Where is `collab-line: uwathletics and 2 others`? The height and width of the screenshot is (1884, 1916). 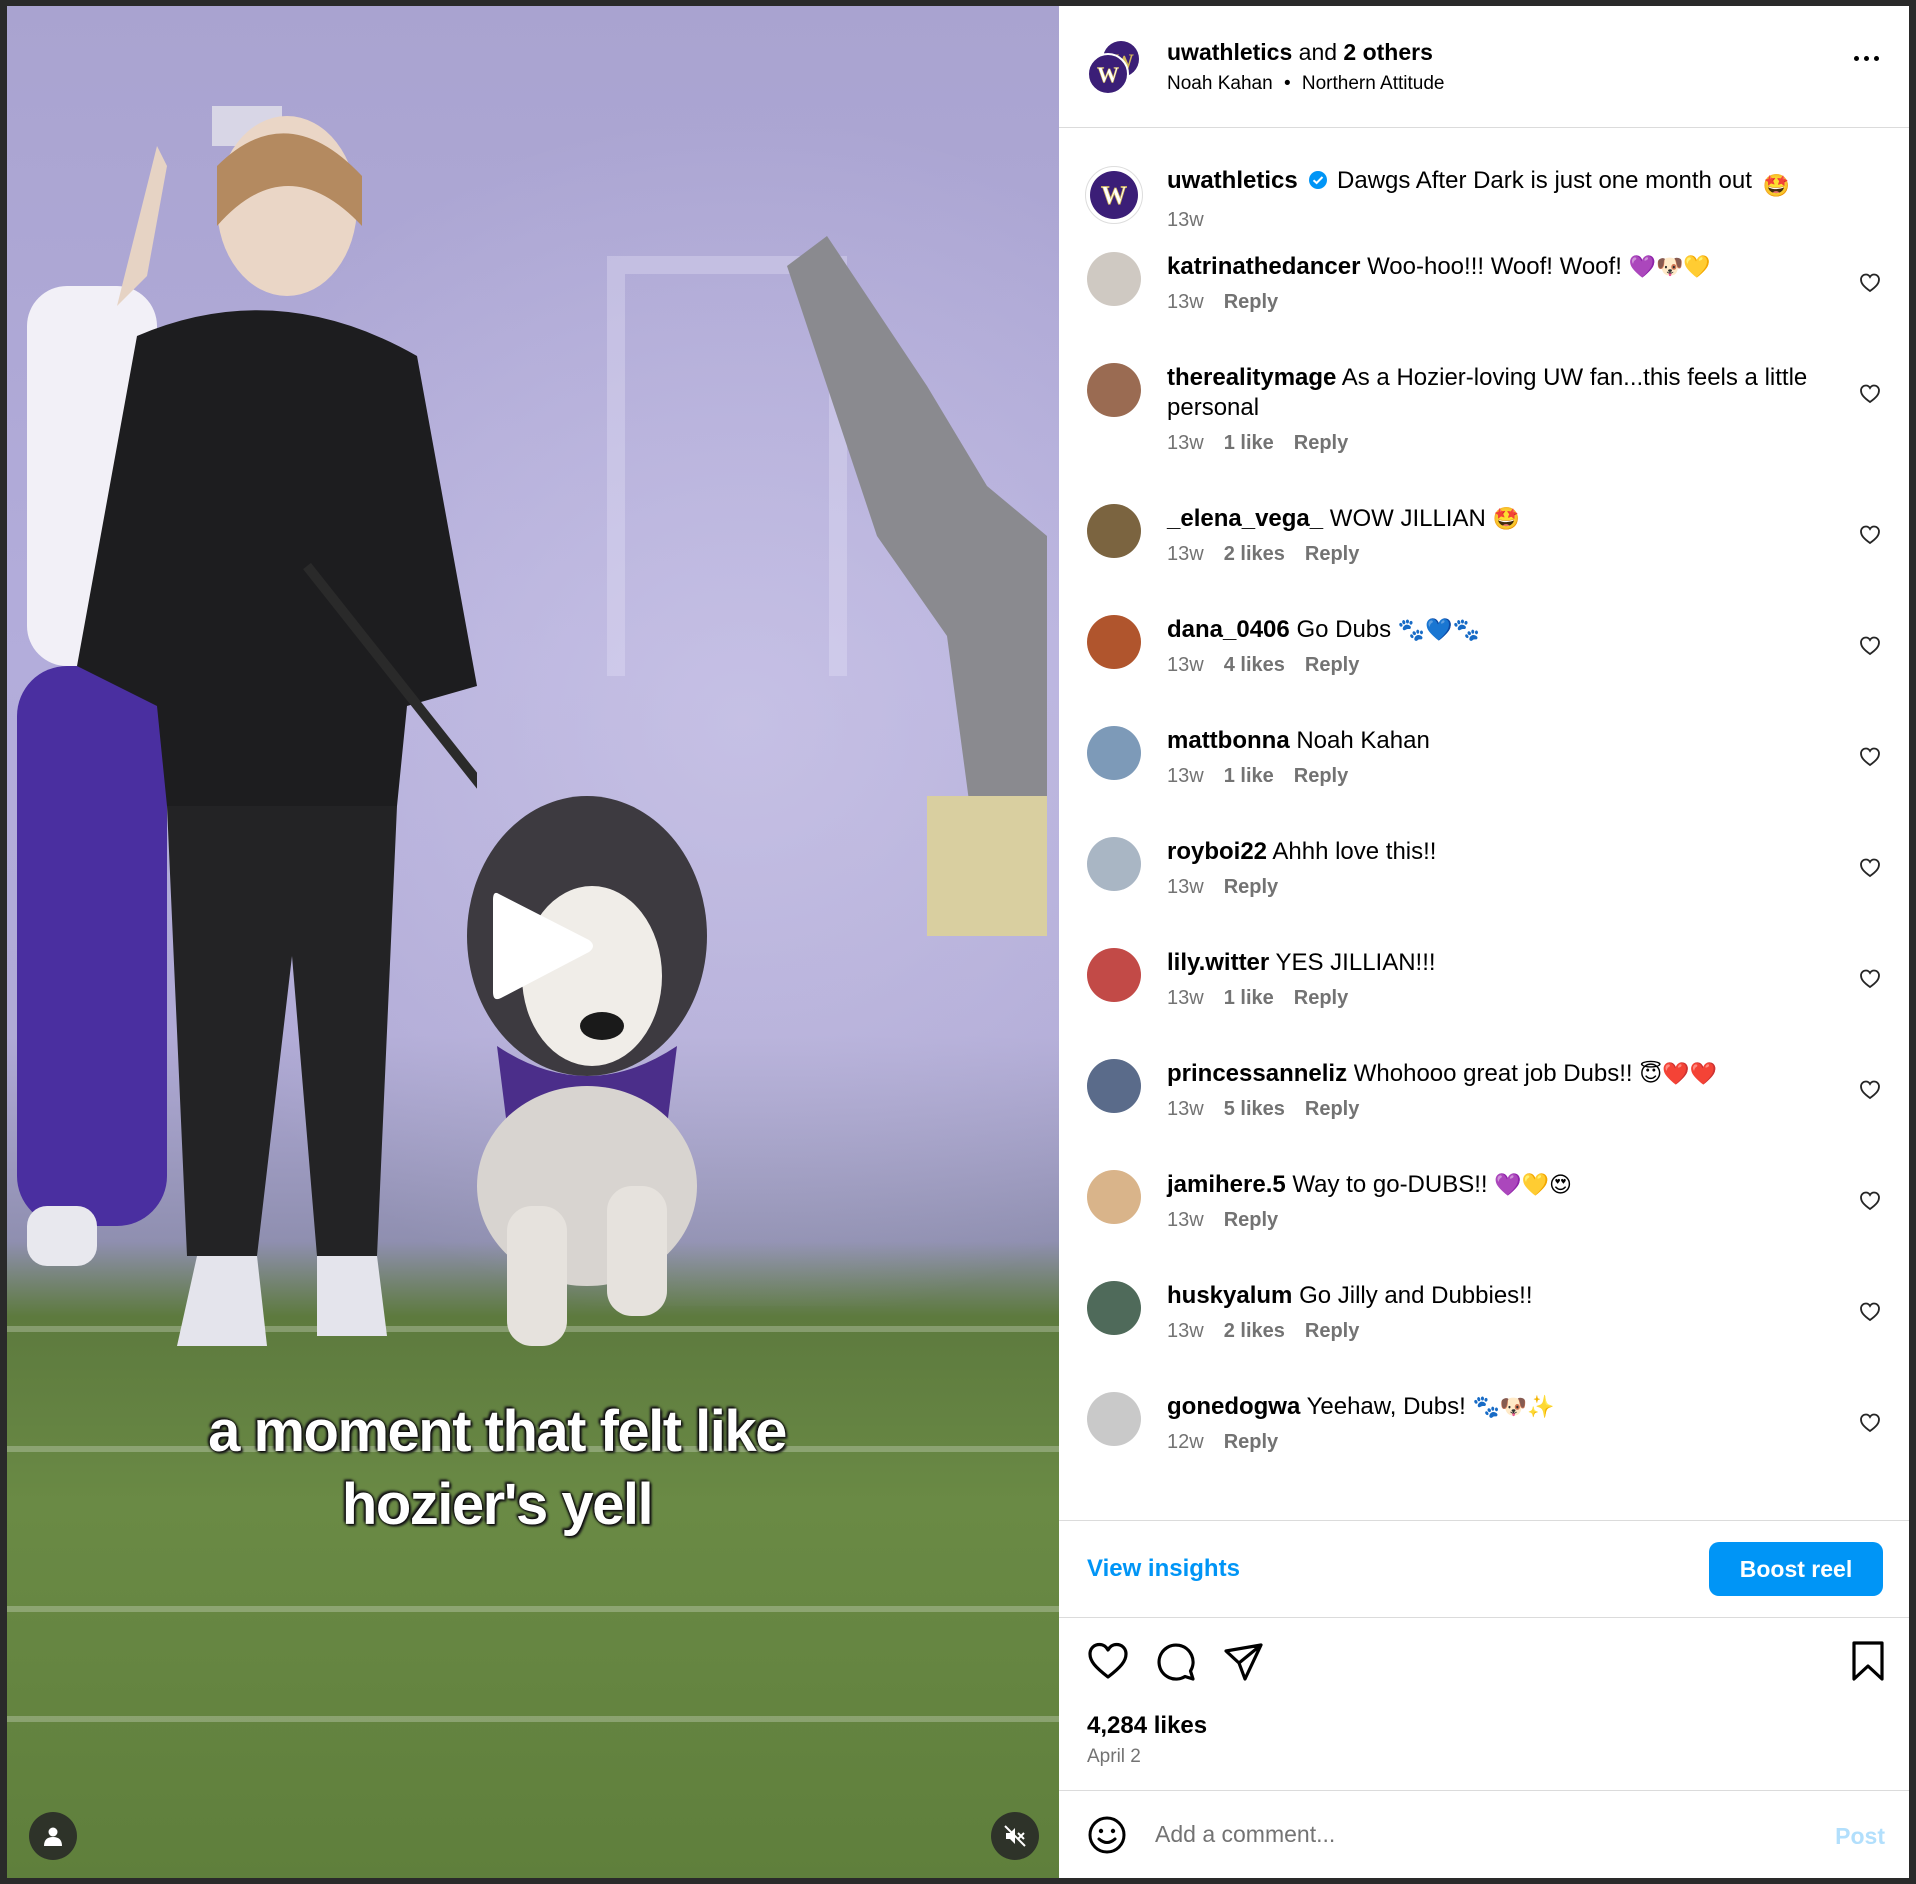
collab-line: uwathletics and 2 others is located at coordinates (1305, 52).